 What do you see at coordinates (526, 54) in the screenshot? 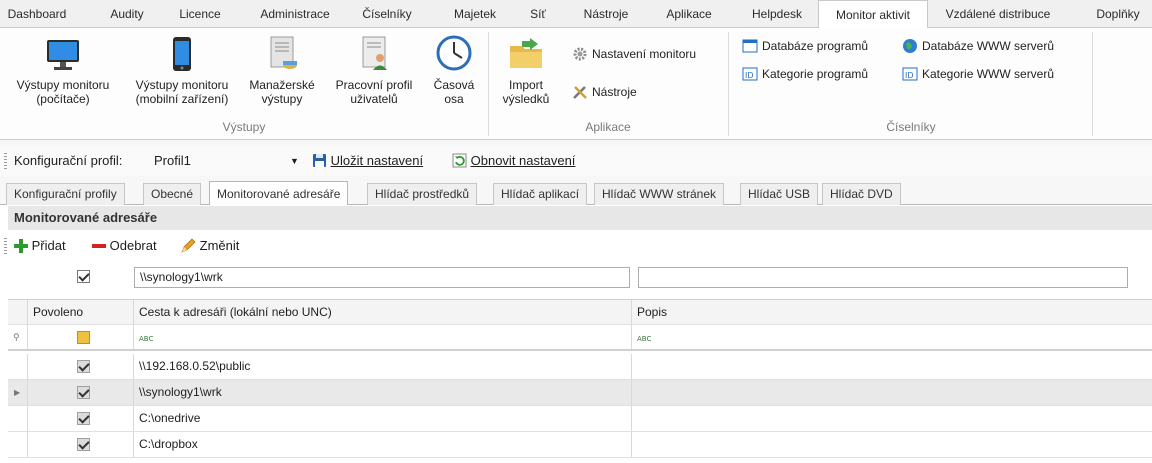
I see `folder-import-icon` at bounding box center [526, 54].